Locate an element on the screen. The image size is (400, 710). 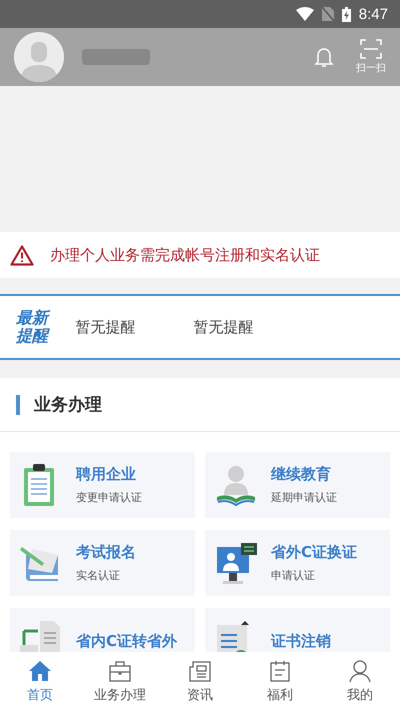
calendar-icon is located at coordinates (280, 670).